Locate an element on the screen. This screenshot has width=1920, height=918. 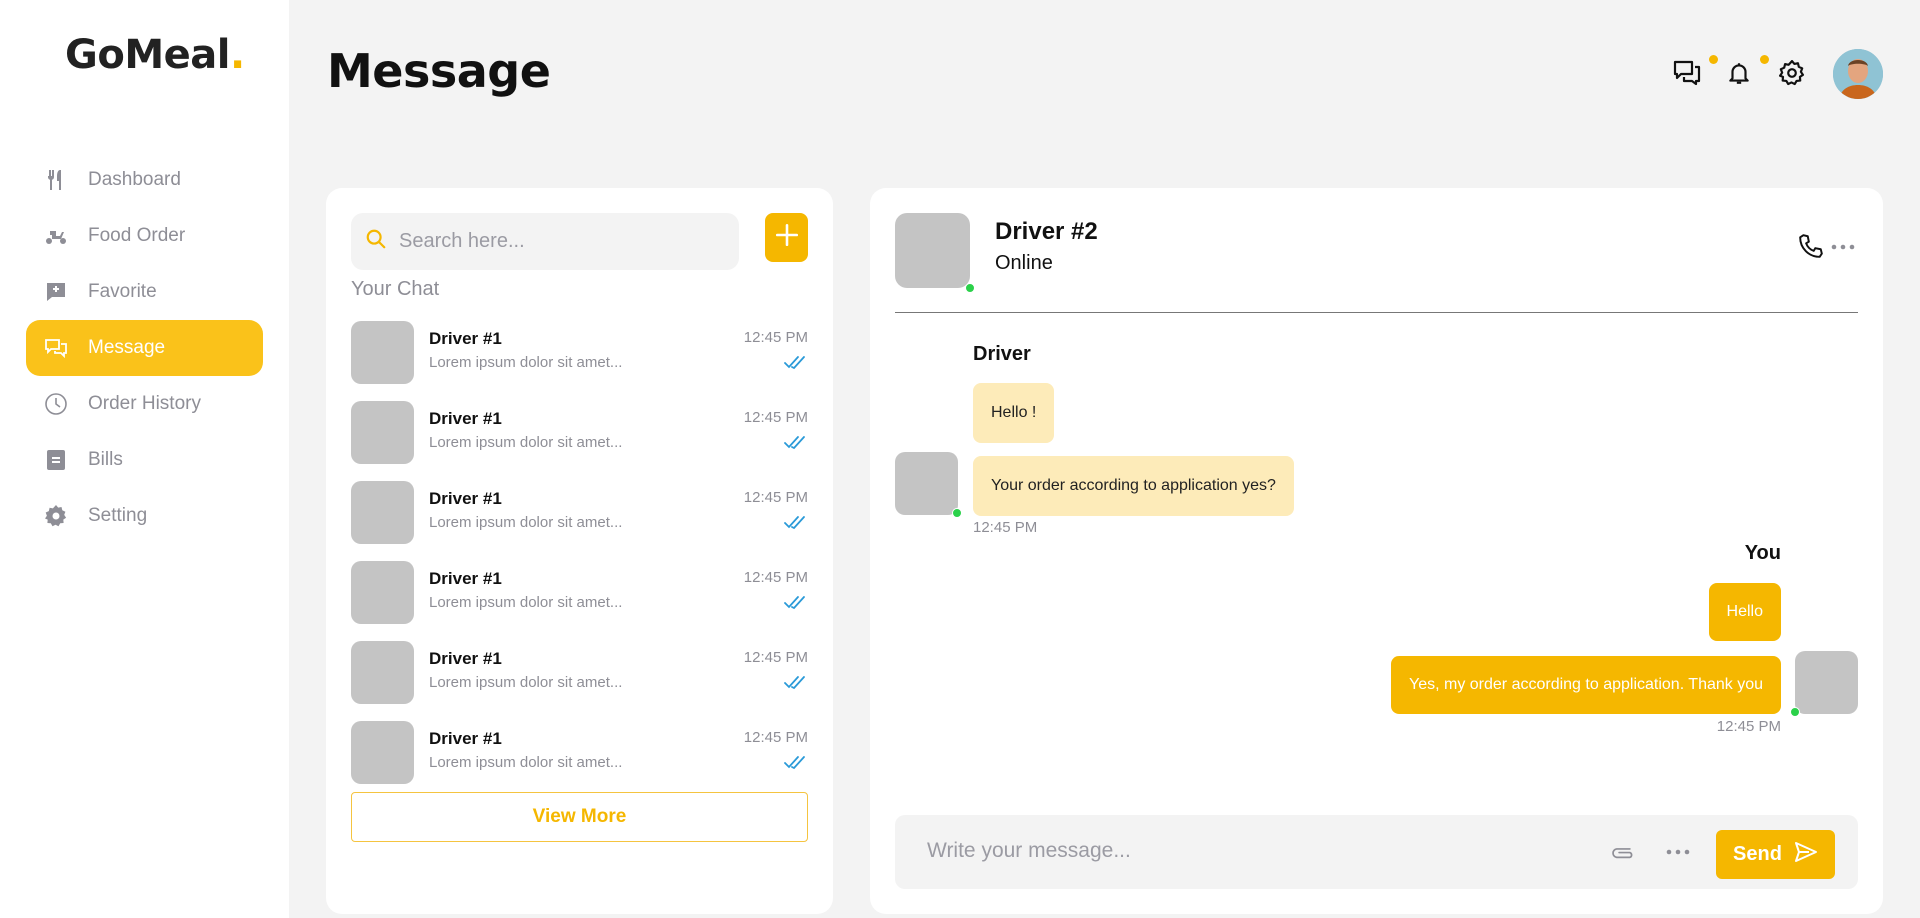
sidebar-item-label: Setting is located at coordinates (118, 515).